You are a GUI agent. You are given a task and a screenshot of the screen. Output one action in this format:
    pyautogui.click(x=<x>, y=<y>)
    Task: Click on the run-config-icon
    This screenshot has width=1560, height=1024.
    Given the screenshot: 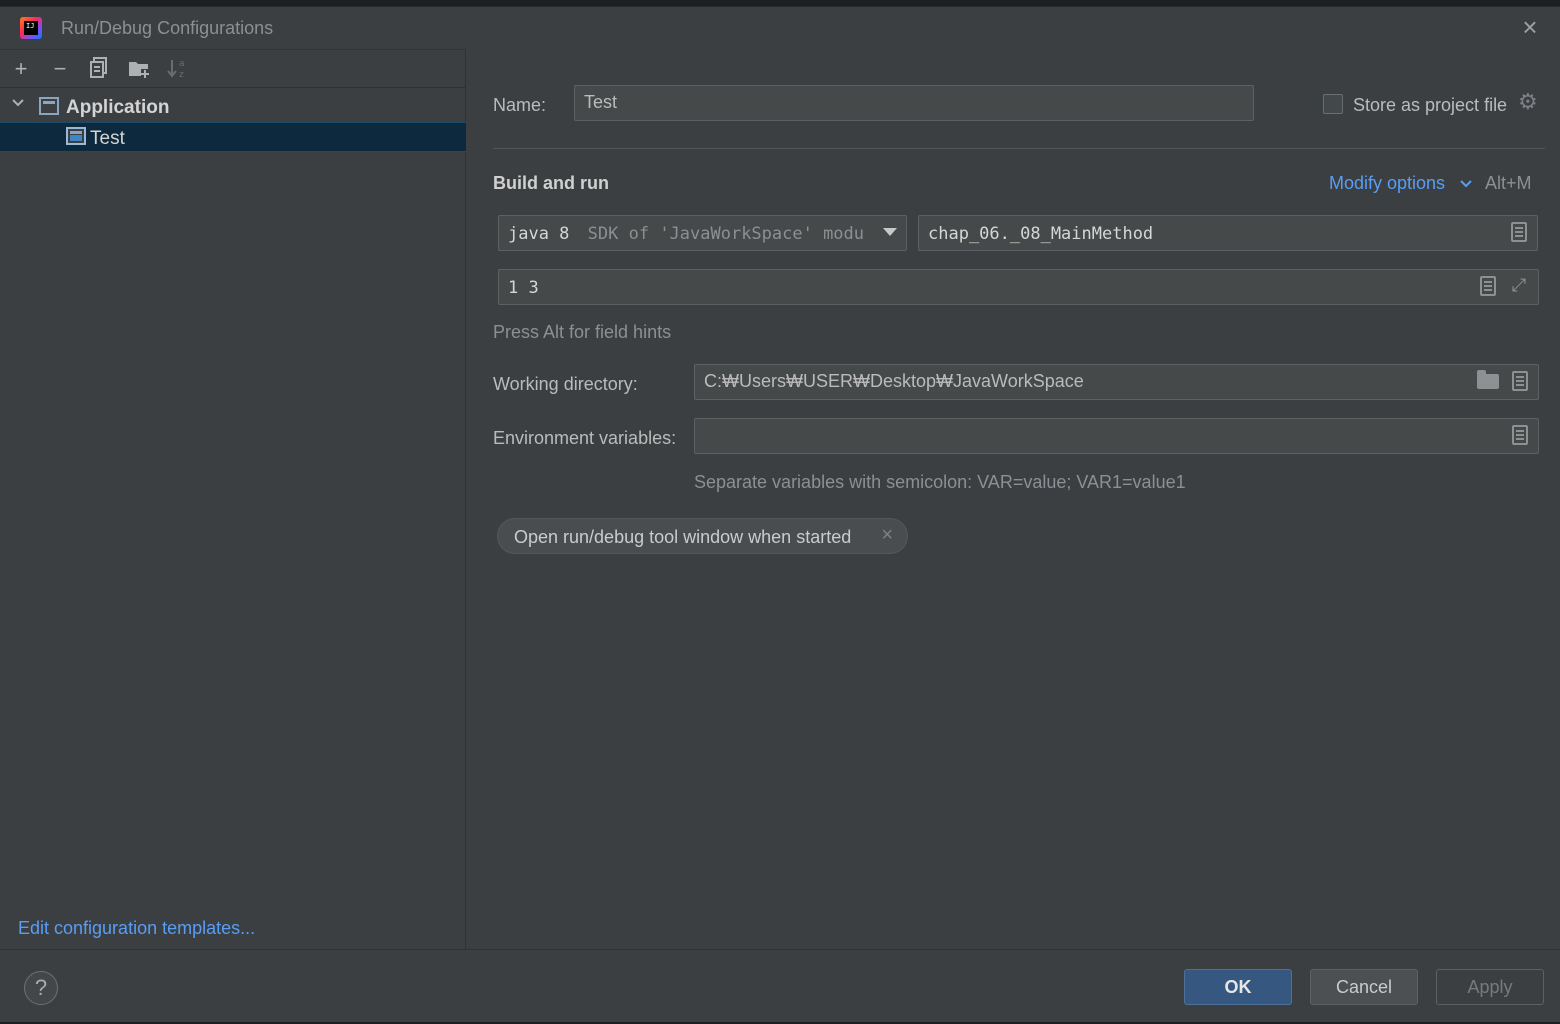 What is the action you would take?
    pyautogui.click(x=76, y=136)
    